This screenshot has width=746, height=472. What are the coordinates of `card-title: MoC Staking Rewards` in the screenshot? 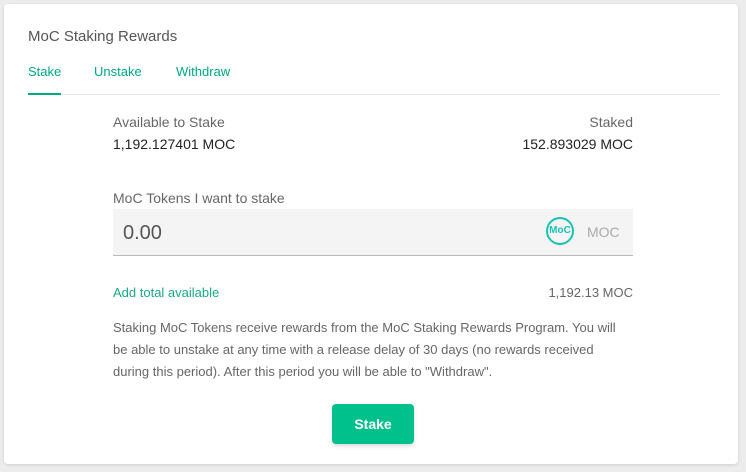 It's located at (103, 36).